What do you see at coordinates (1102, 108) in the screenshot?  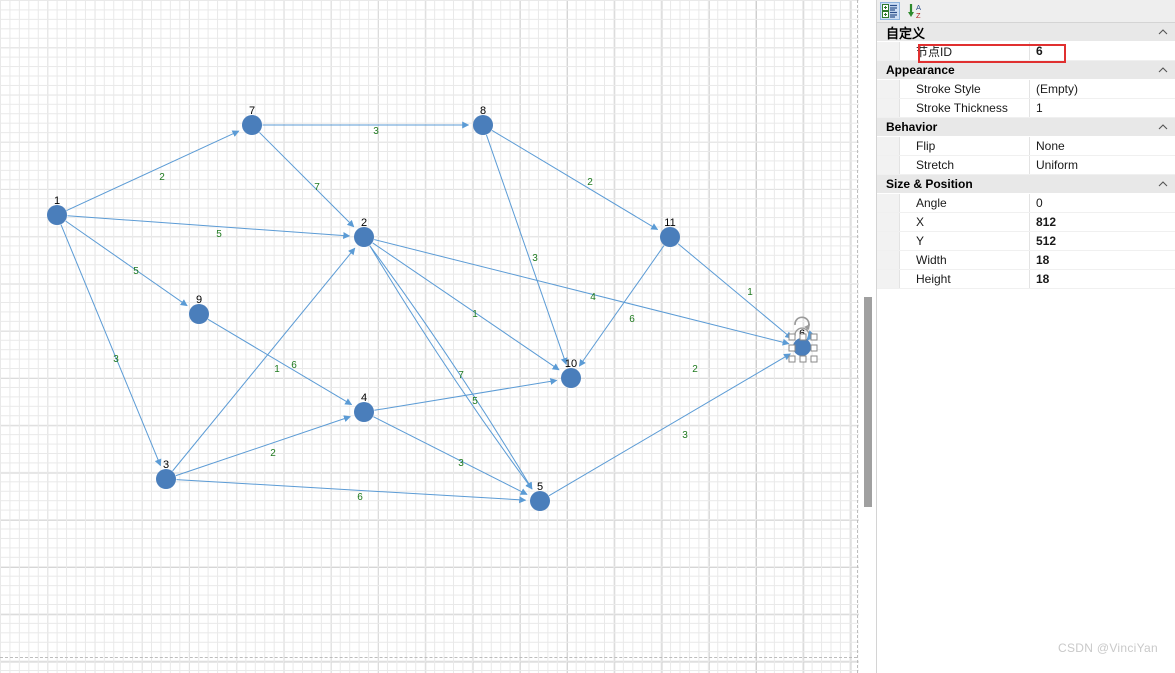 I see `property-value: 1` at bounding box center [1102, 108].